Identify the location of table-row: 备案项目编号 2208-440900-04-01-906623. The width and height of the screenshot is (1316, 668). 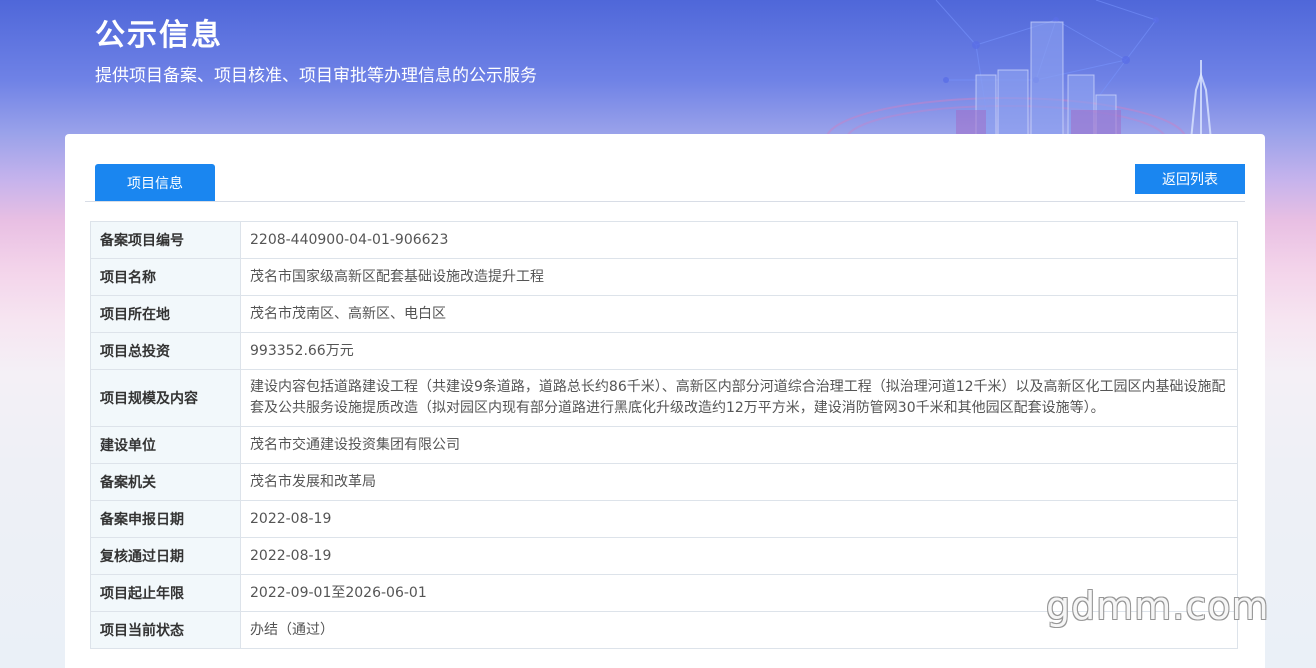
(664, 240).